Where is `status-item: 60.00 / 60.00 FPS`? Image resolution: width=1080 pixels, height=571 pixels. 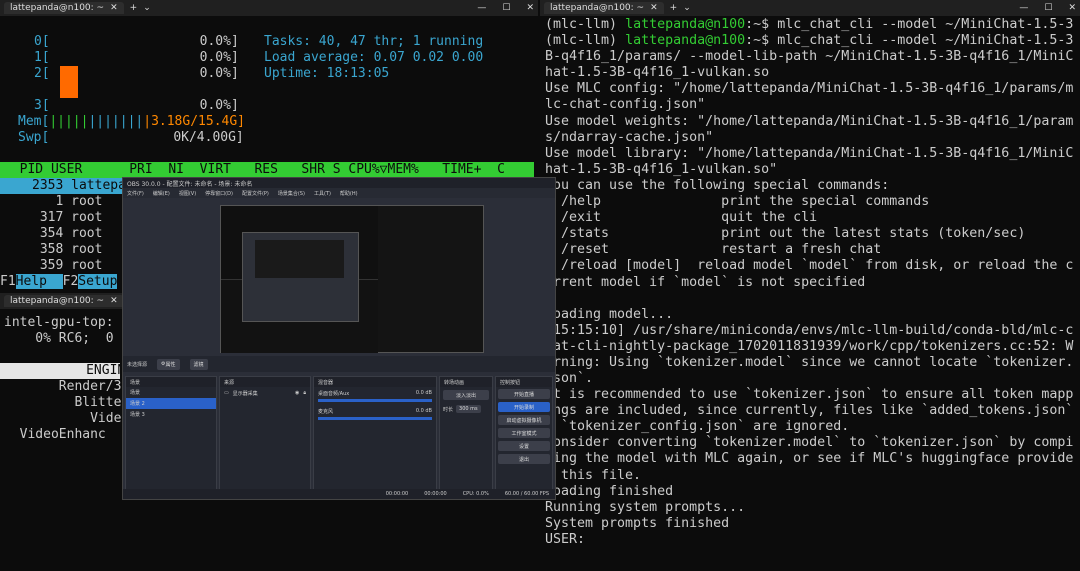
status-item: 60.00 / 60.00 FPS is located at coordinates (526, 494).